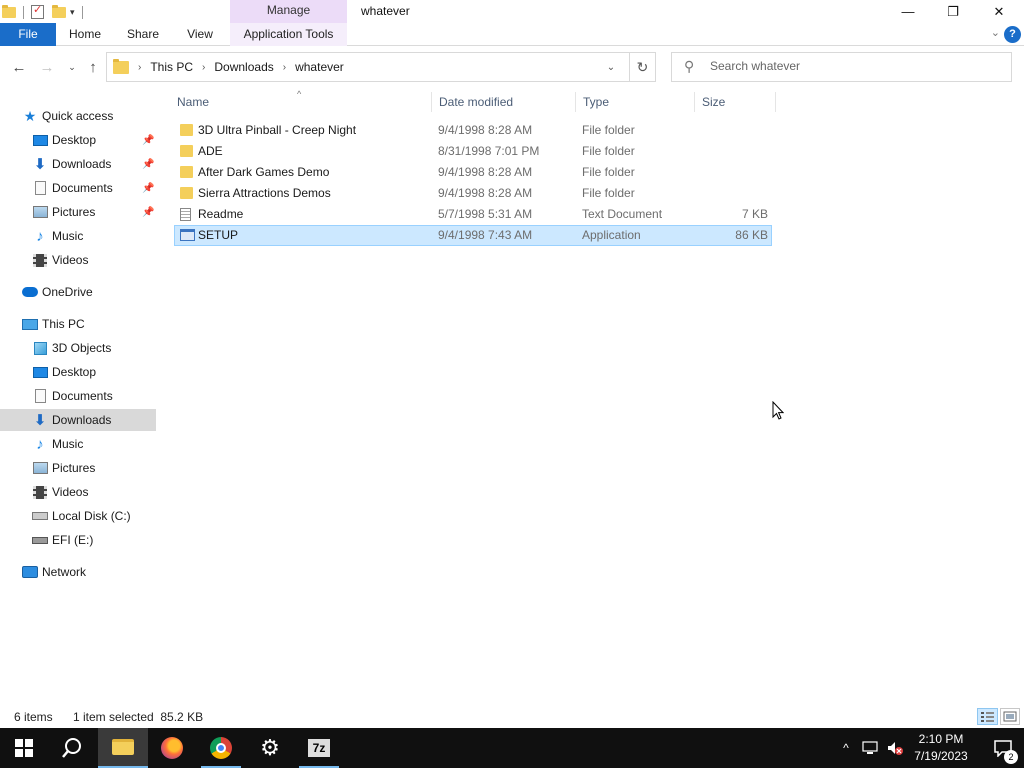 This screenshot has height=768, width=1024. Describe the element at coordinates (47, 67) in the screenshot. I see `forward-arrow-icon: →` at that location.